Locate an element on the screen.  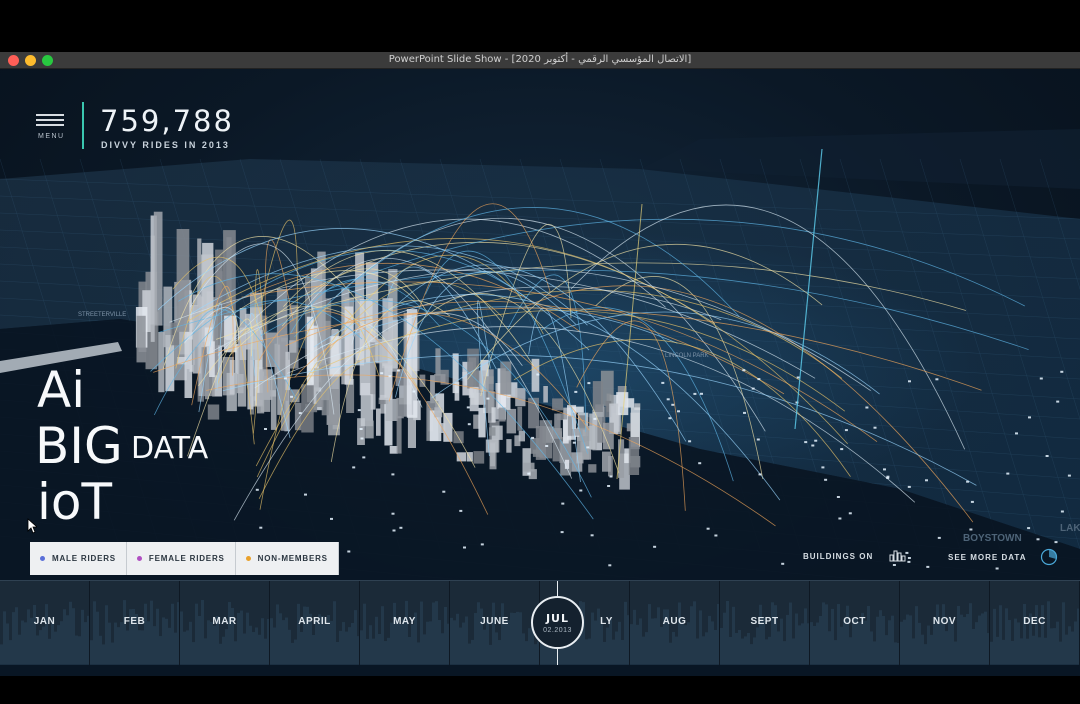
playhead-date: 02.2013 is located at coordinates (557, 630).